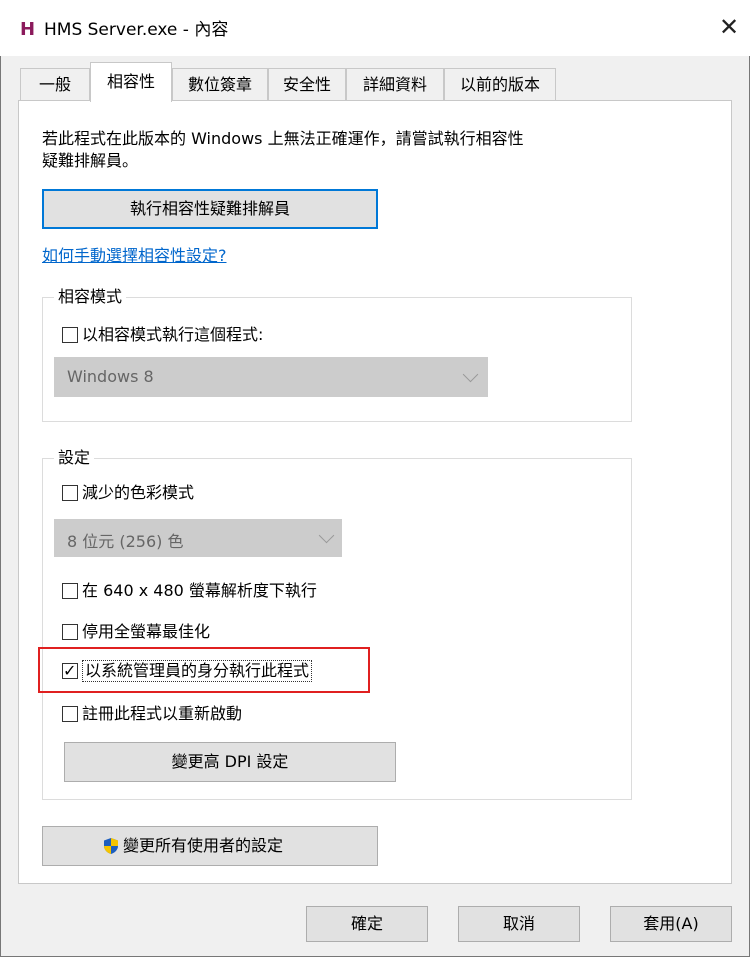  Describe the element at coordinates (28, 29) in the screenshot. I see `app-logo-icon: H` at that location.